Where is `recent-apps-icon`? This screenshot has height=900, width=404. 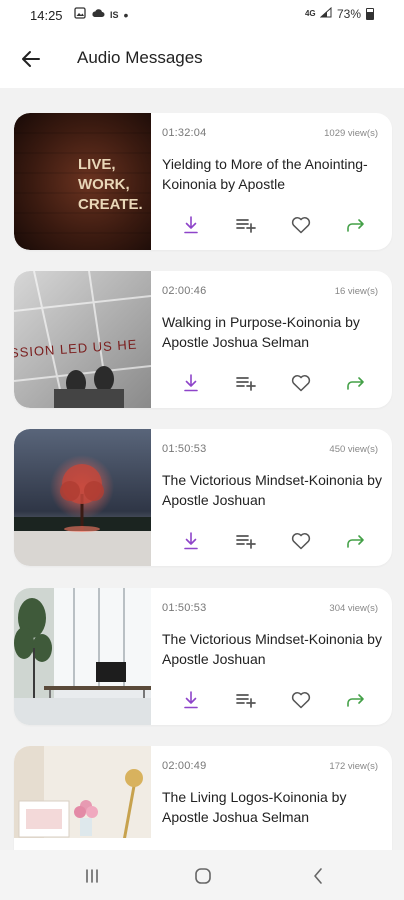 recent-apps-icon is located at coordinates (92, 876).